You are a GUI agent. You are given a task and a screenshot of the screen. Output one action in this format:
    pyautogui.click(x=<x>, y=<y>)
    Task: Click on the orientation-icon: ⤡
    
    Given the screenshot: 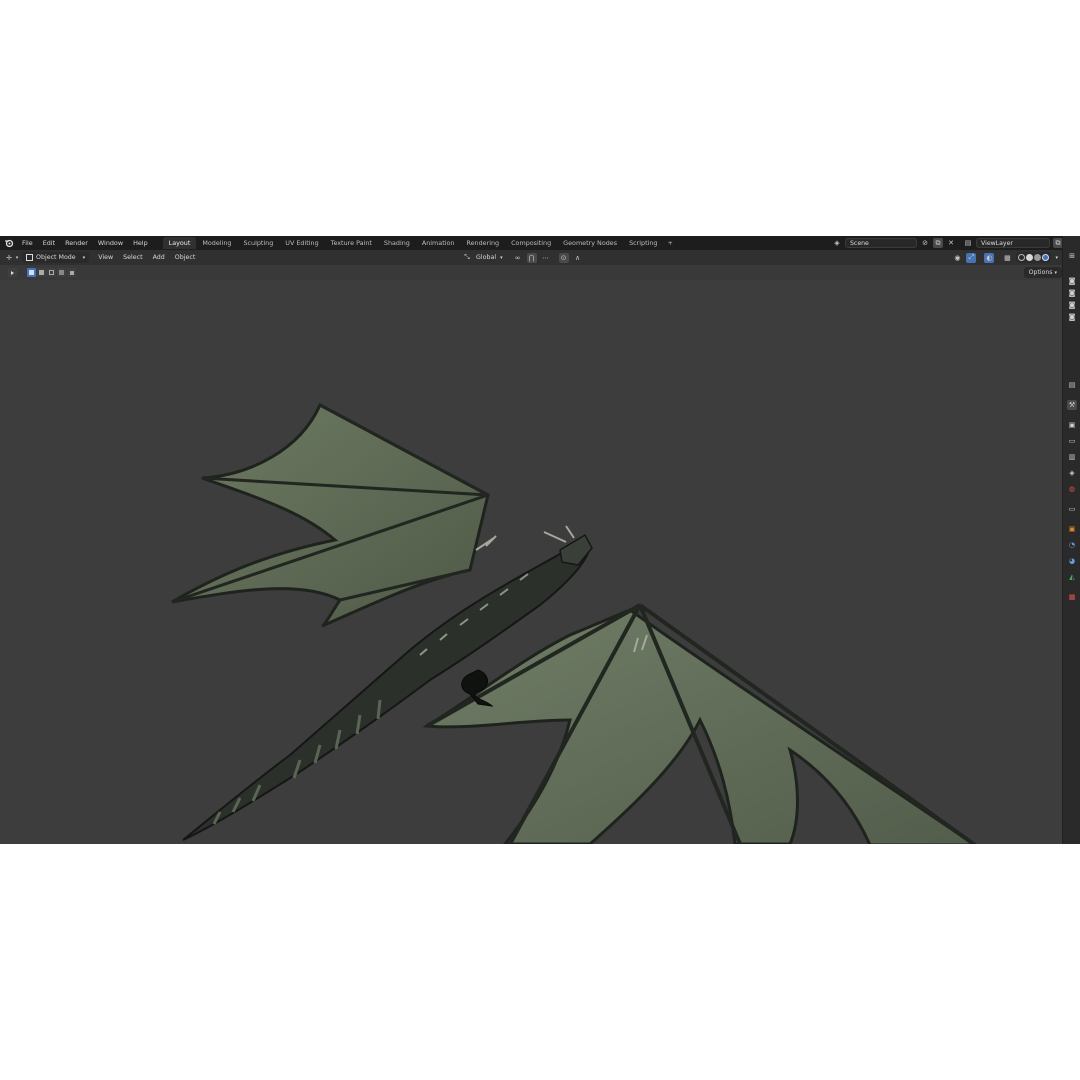 What is the action you would take?
    pyautogui.click(x=467, y=257)
    